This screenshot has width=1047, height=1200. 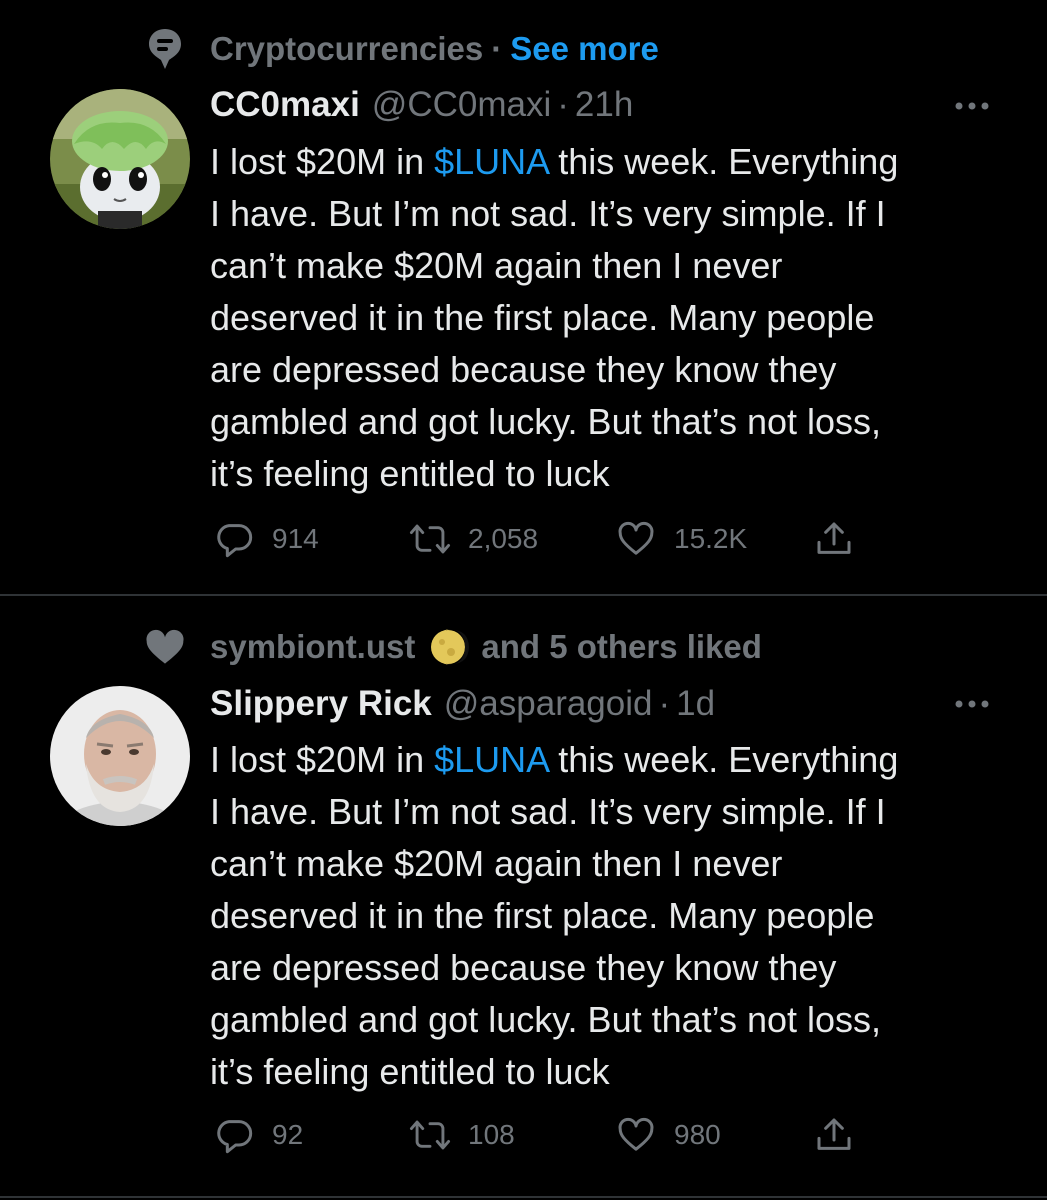 What do you see at coordinates (604, 105) in the screenshot?
I see `timestamp: 21h` at bounding box center [604, 105].